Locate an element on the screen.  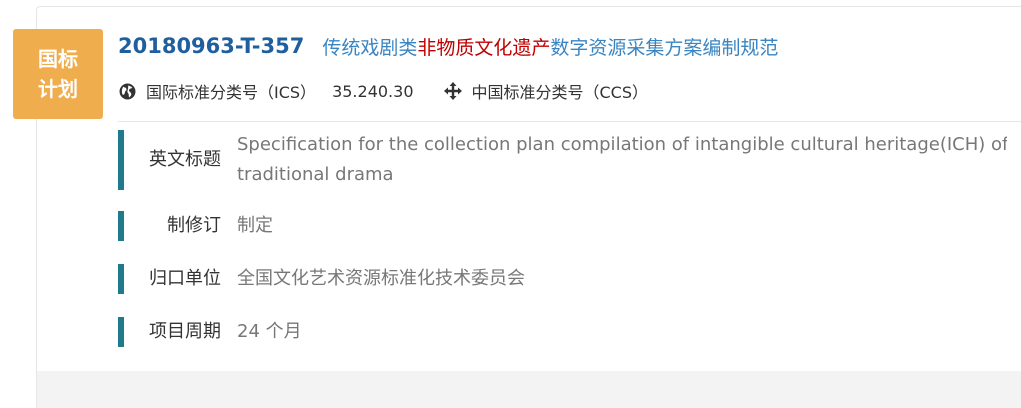
period-value: 24 个月 is located at coordinates (269, 331).